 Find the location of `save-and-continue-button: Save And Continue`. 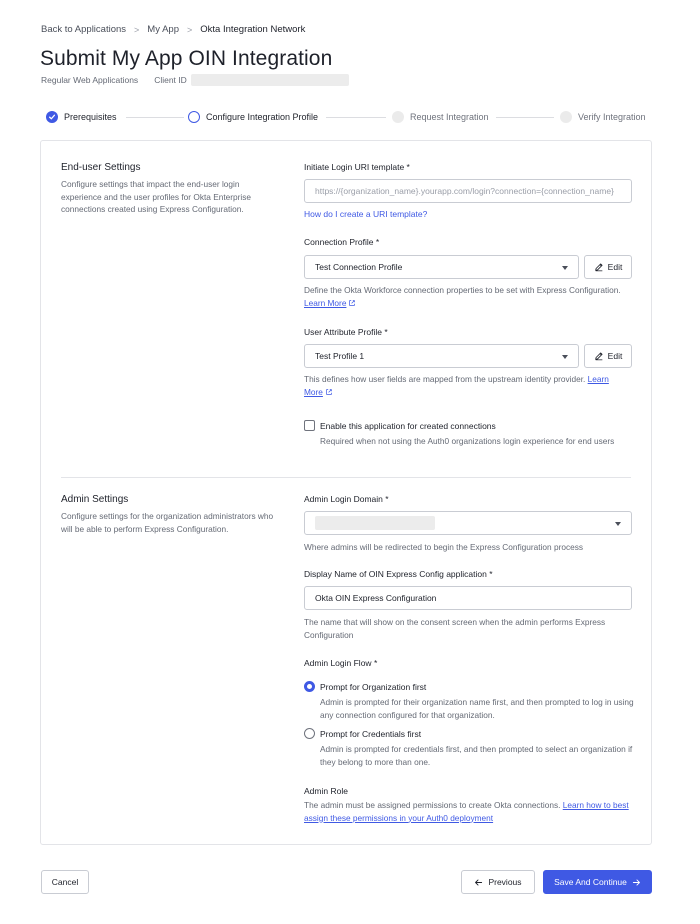

save-and-continue-button: Save And Continue is located at coordinates (597, 882).